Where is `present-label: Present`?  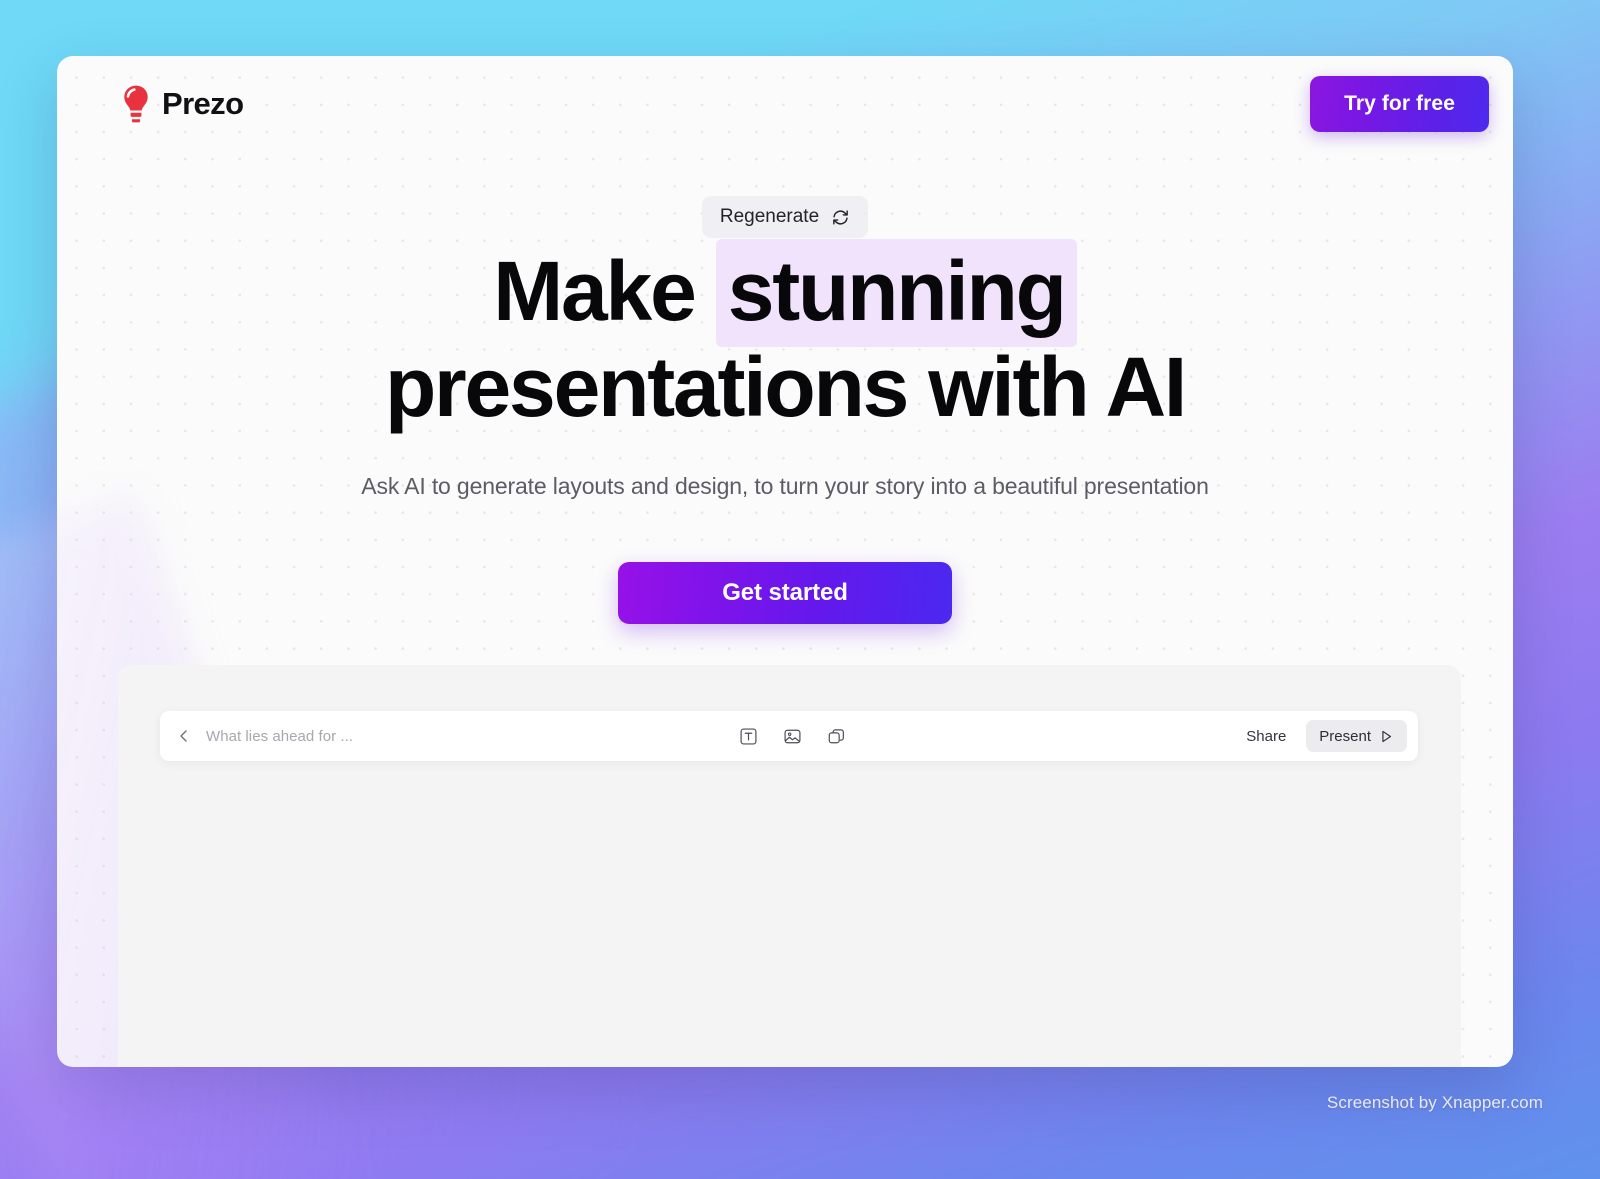 present-label: Present is located at coordinates (1345, 736).